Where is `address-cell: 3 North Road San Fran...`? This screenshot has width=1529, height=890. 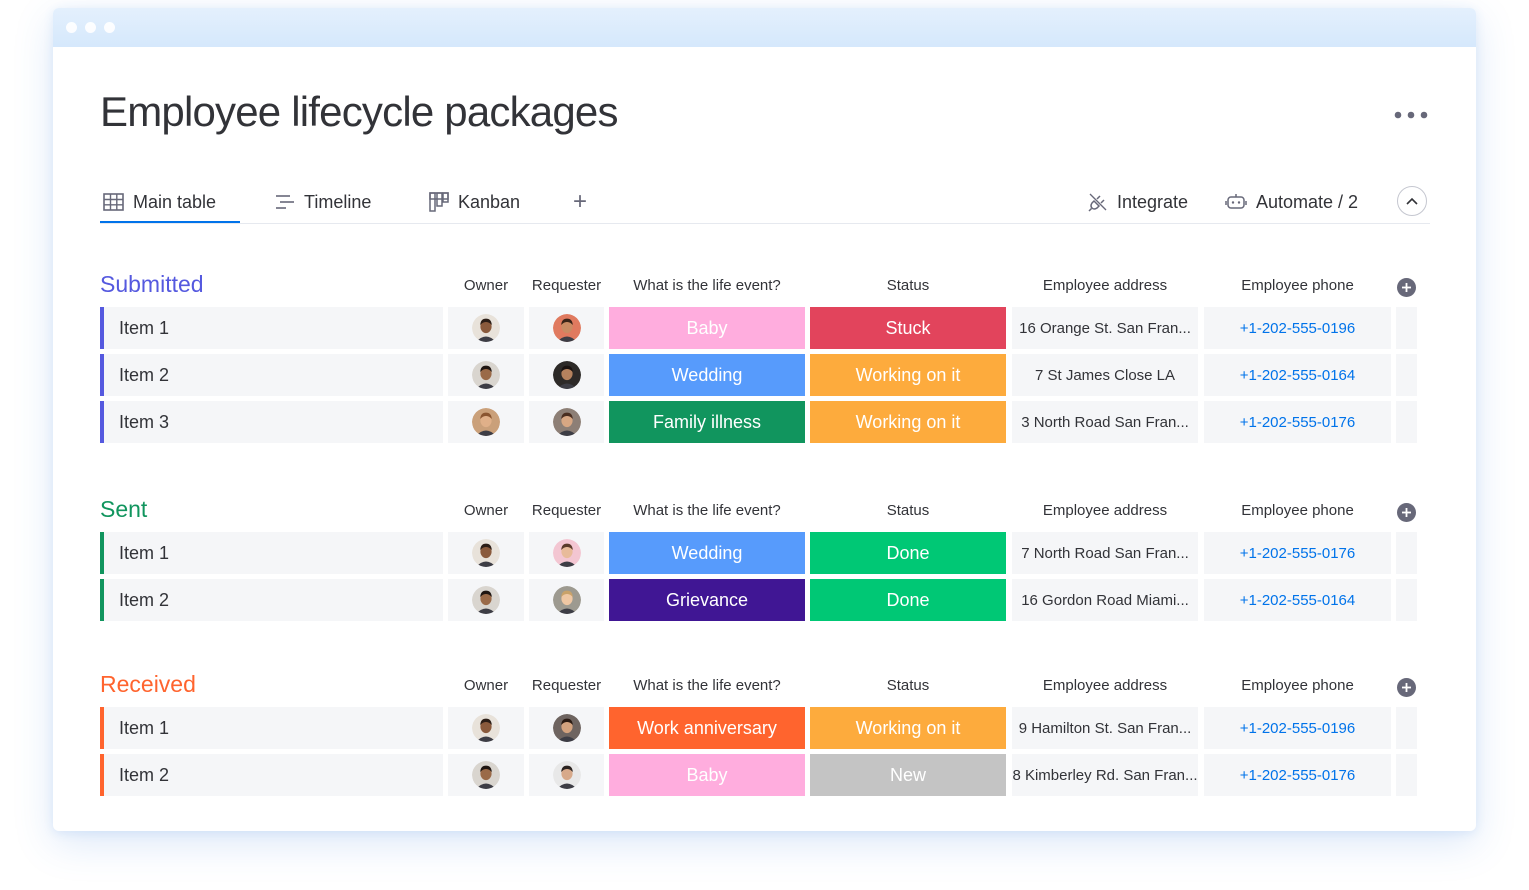
address-cell: 3 North Road San Fran... is located at coordinates (1105, 422).